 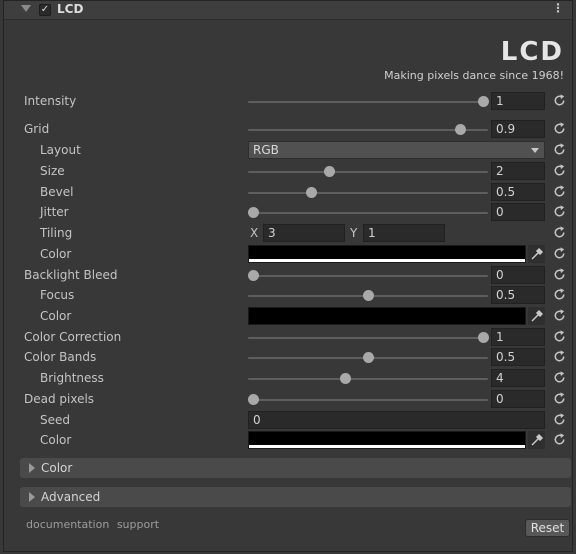 I want to click on row-seed: Seed 0, so click(x=288, y=421).